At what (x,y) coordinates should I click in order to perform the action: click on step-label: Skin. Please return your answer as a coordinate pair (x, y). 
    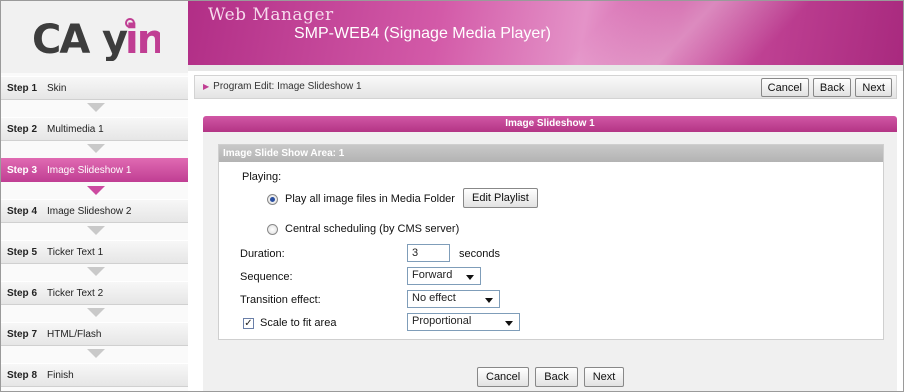
    Looking at the image, I should click on (57, 88).